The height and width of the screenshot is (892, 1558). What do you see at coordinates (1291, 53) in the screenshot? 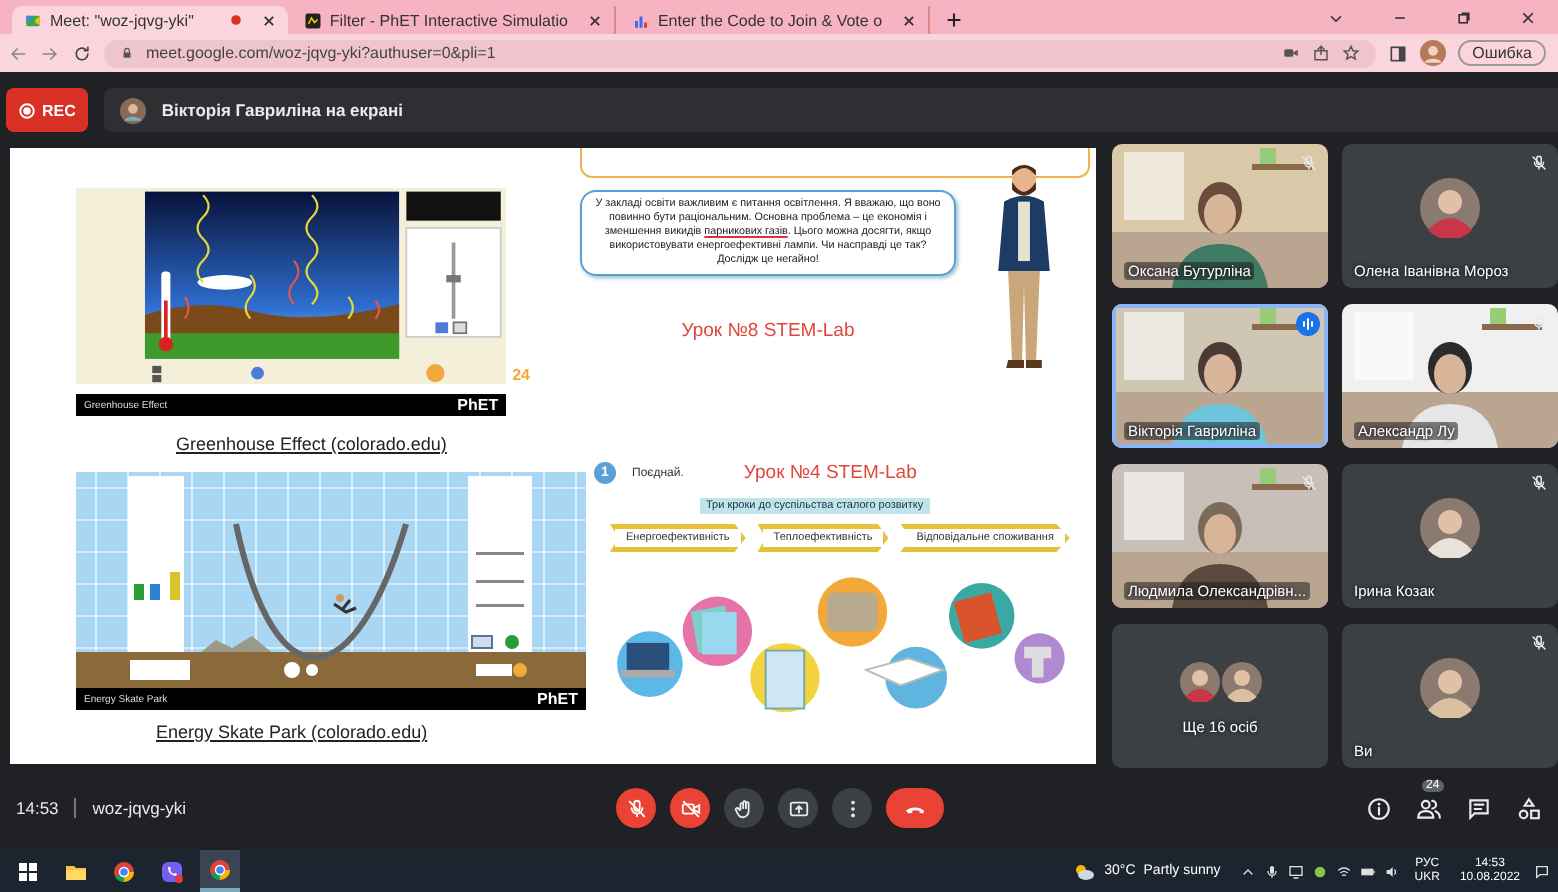
I see `camera-icon` at bounding box center [1291, 53].